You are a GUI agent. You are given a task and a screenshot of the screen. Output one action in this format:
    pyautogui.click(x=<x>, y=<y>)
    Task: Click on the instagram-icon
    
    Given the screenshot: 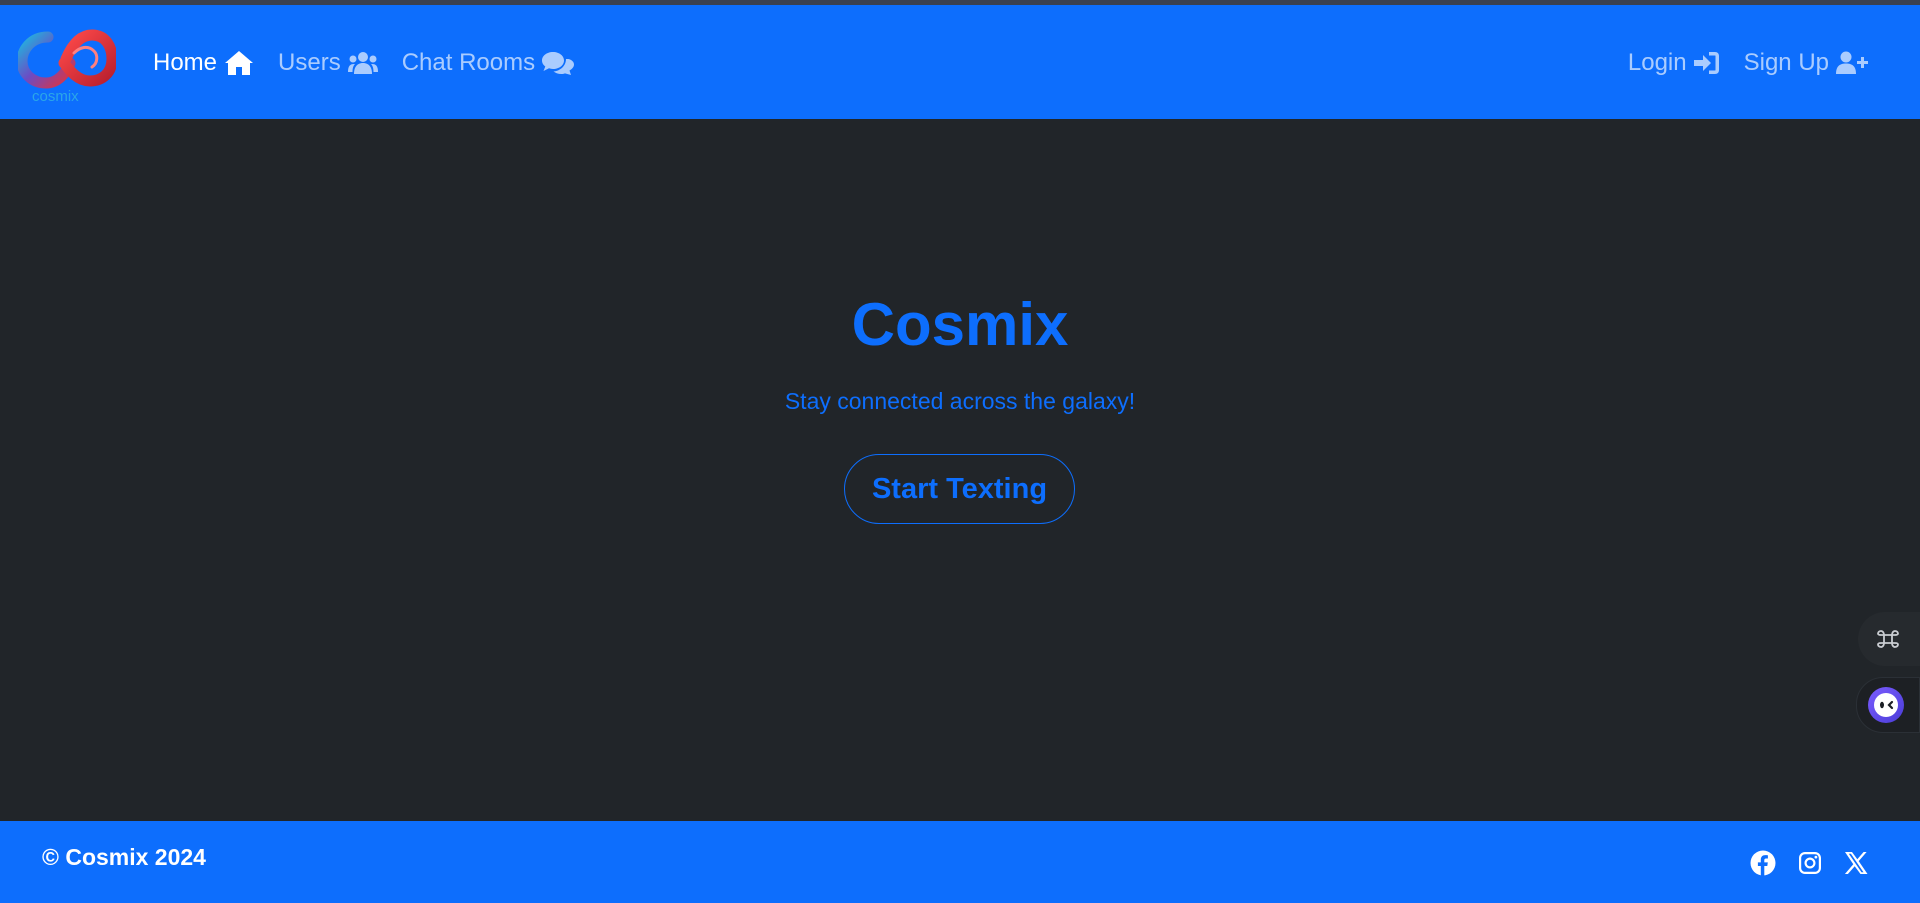 What is the action you would take?
    pyautogui.click(x=1810, y=863)
    